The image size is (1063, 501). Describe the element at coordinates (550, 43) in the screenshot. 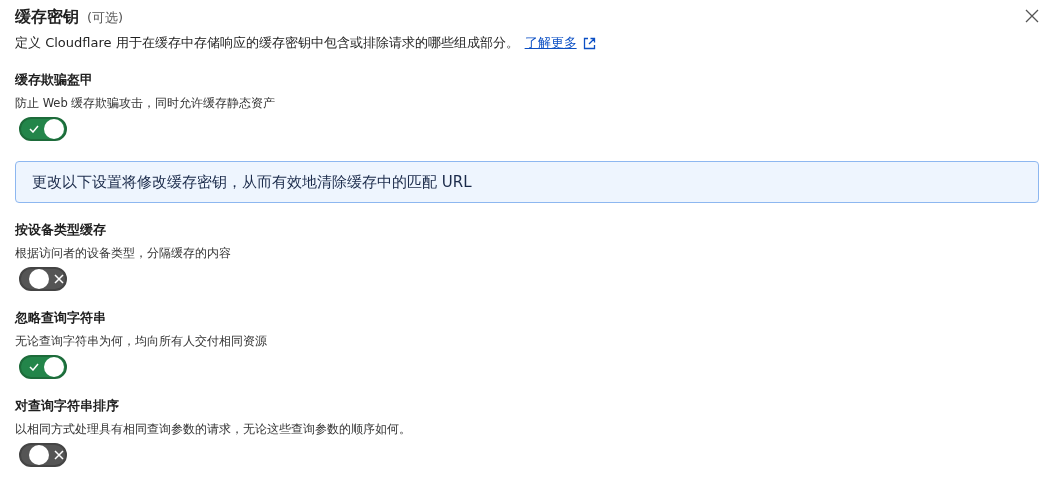

I see `learn-more-link: 了解更多` at that location.